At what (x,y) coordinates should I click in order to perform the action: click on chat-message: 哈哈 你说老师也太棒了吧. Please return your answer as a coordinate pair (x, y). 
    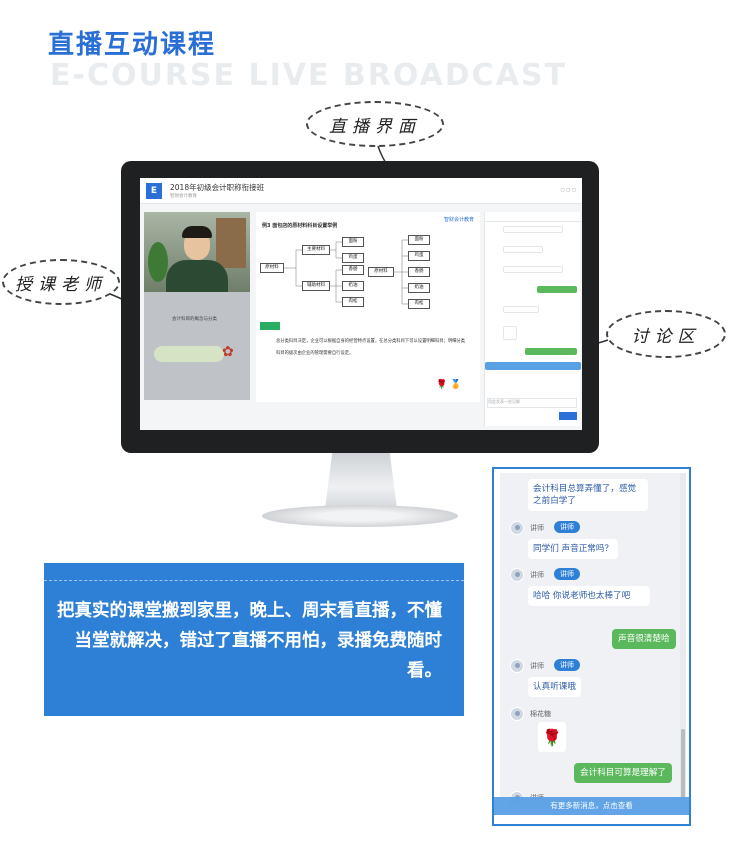
    Looking at the image, I should click on (589, 596).